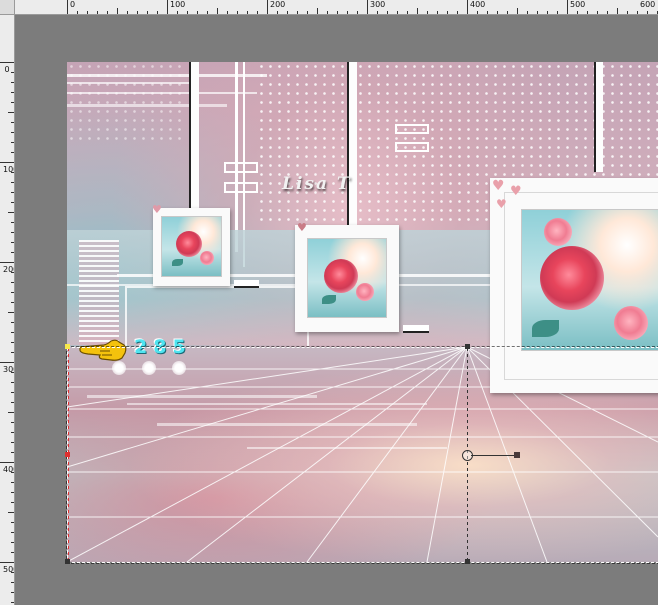 Image resolution: width=658 pixels, height=605 pixels. I want to click on rotation-arm-handle, so click(517, 455).